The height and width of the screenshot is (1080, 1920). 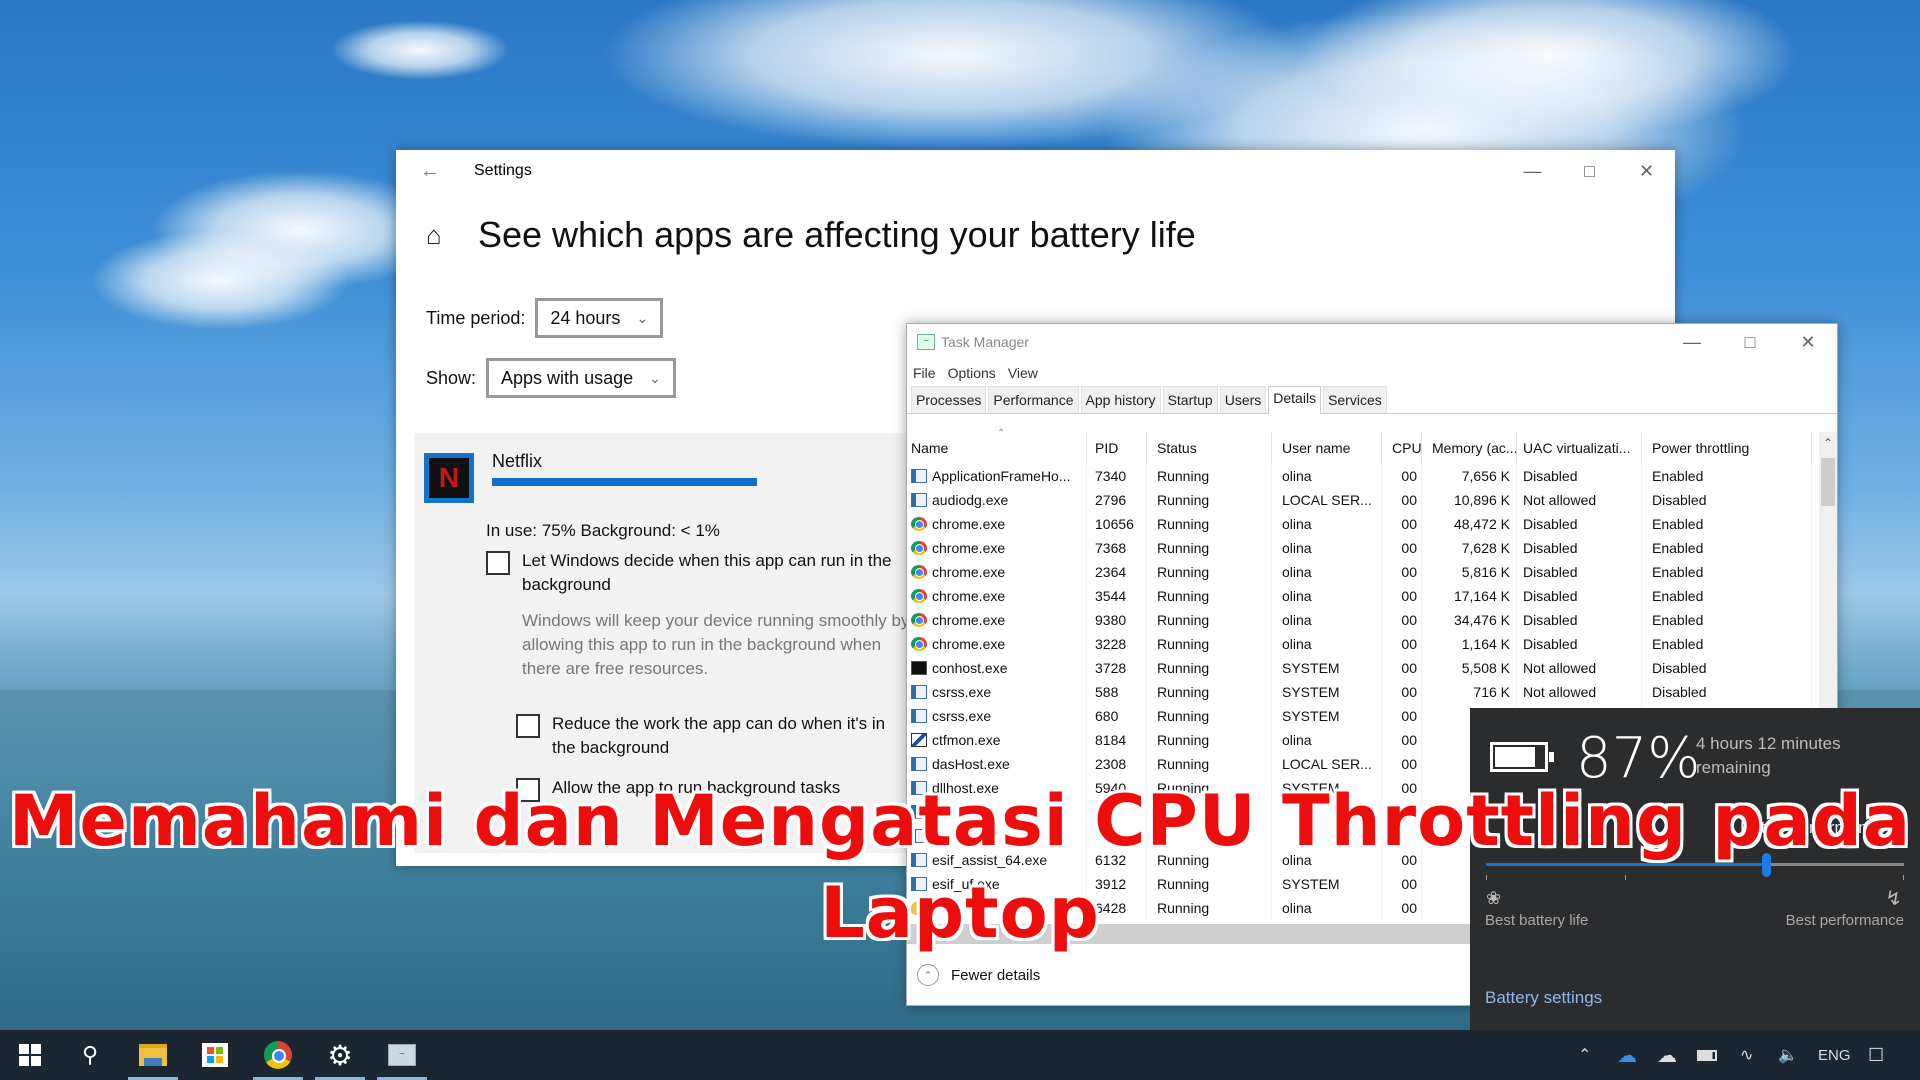 I want to click on time-period-dropdown: 24 hours ⌄, so click(x=599, y=318).